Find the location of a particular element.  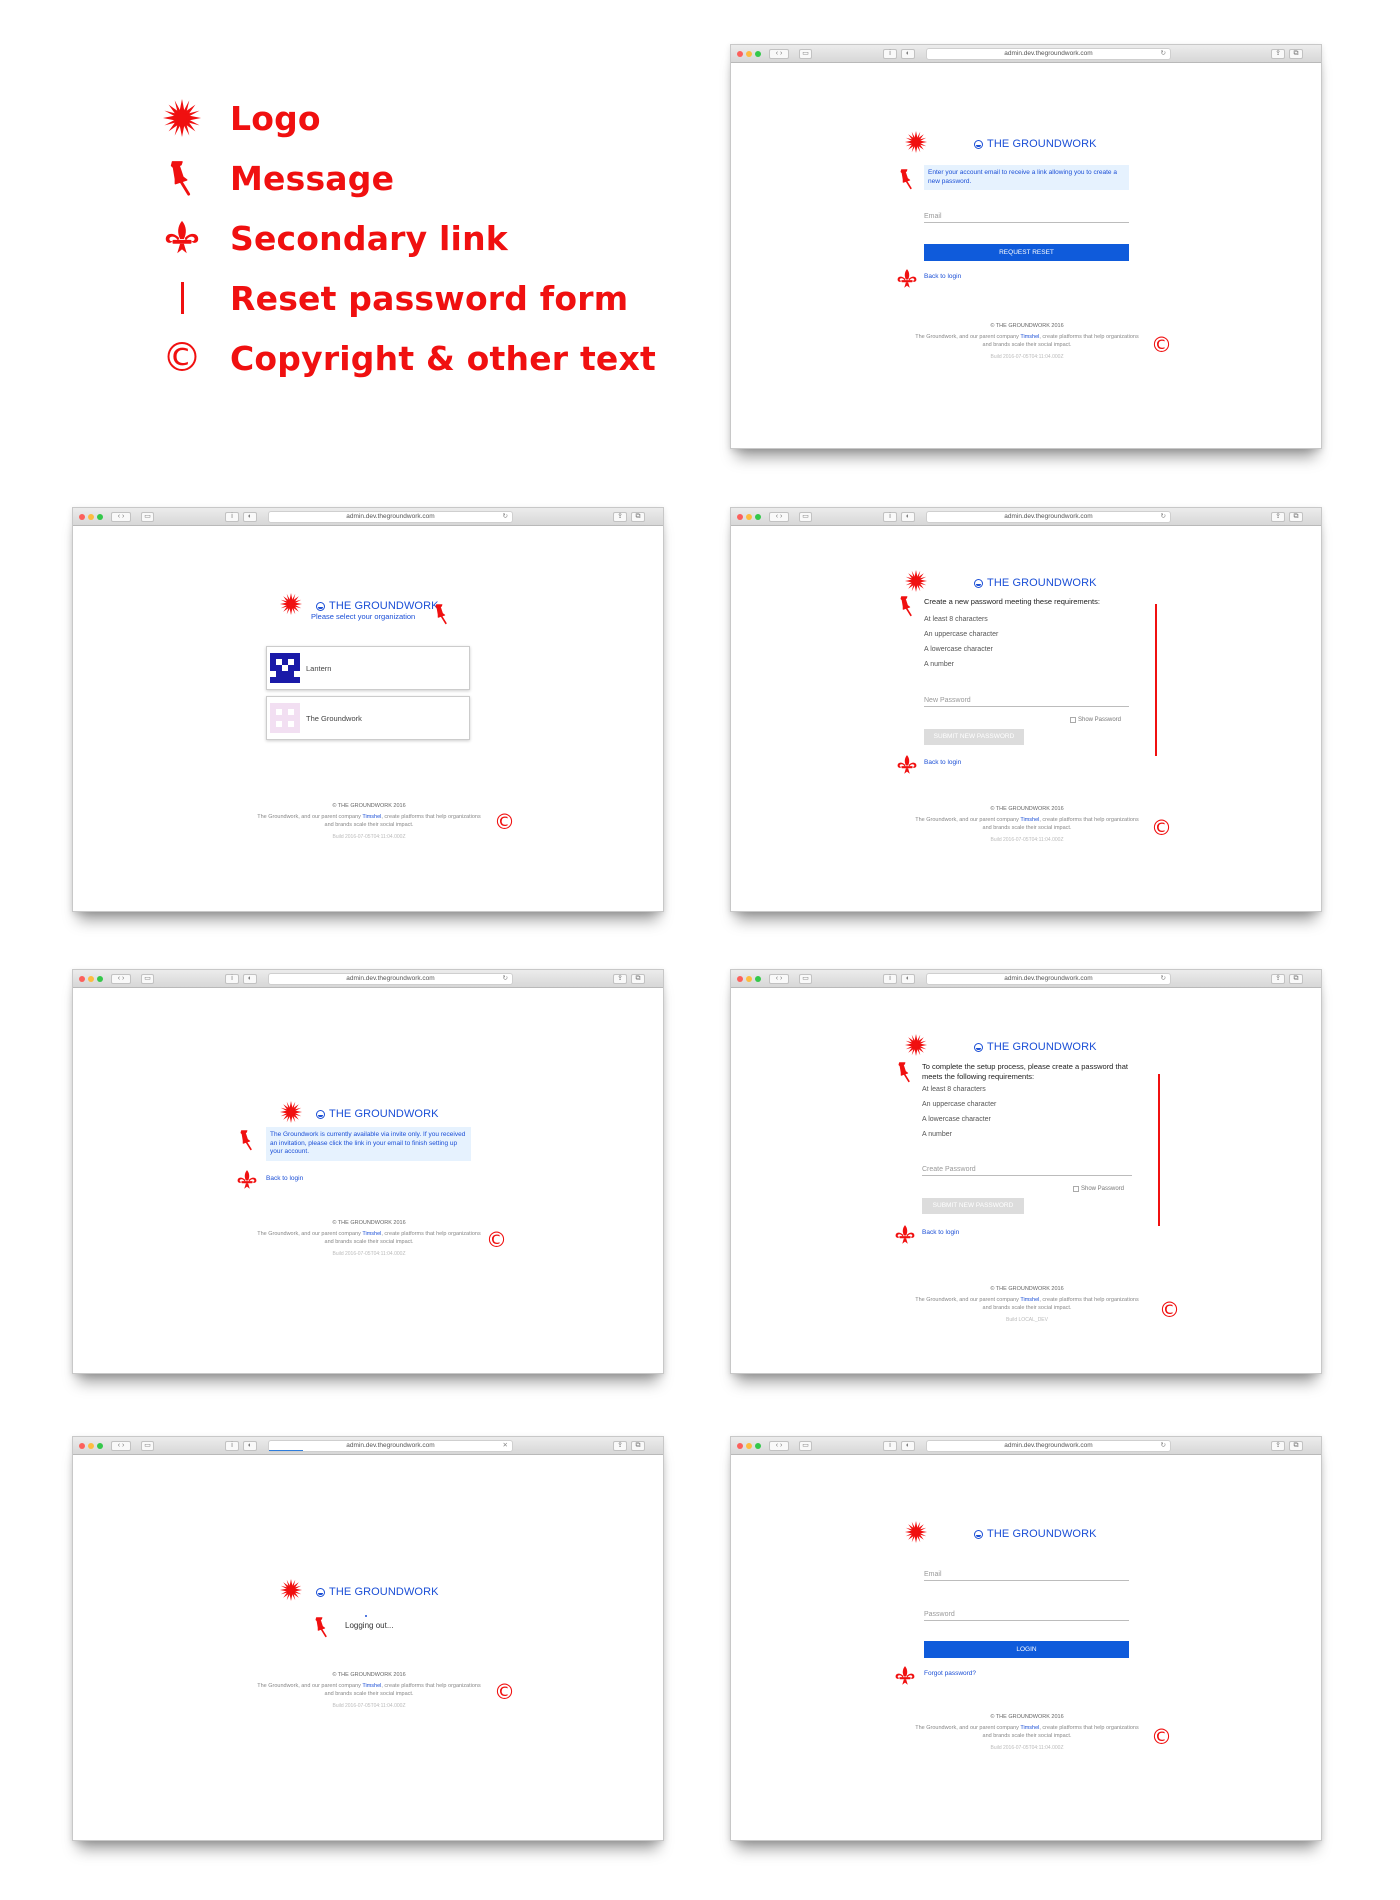

forgot-password-link: Forgot password? is located at coordinates (950, 1673).